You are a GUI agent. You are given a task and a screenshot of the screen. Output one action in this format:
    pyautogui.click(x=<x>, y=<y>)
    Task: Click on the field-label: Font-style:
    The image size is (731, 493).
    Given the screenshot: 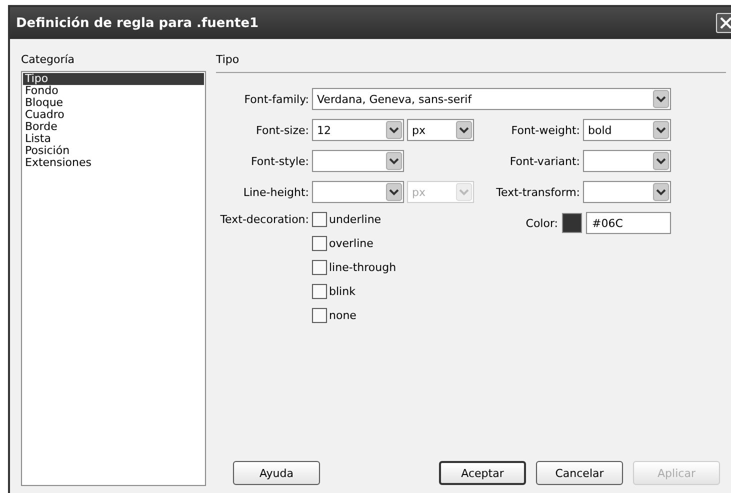 What is the action you would take?
    pyautogui.click(x=279, y=161)
    